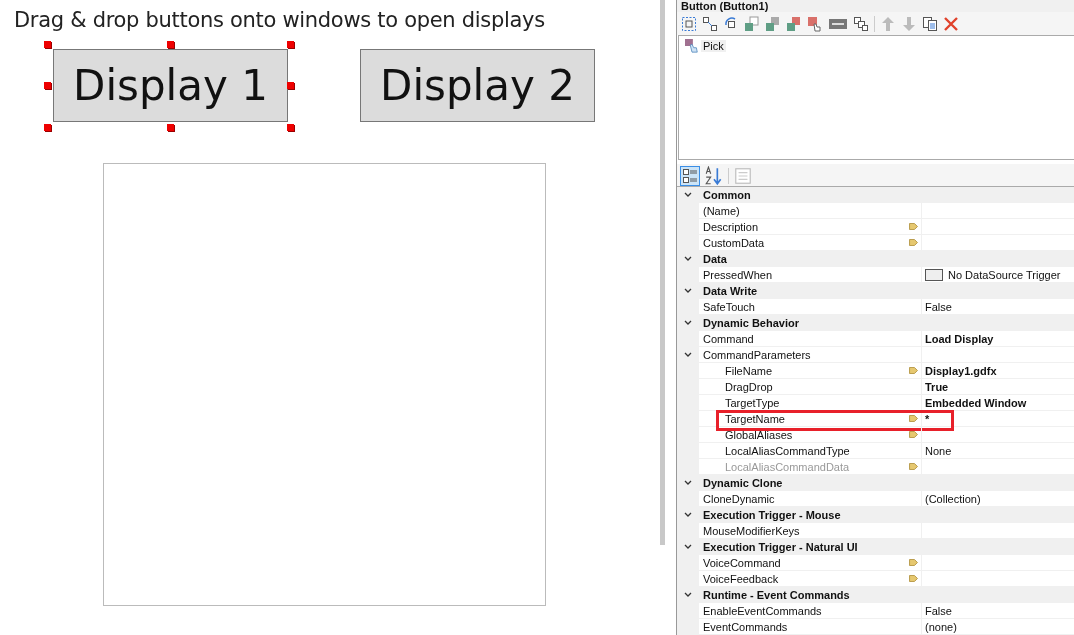  What do you see at coordinates (875, 6) in the screenshot?
I see `panel-title: Button (Button1)` at bounding box center [875, 6].